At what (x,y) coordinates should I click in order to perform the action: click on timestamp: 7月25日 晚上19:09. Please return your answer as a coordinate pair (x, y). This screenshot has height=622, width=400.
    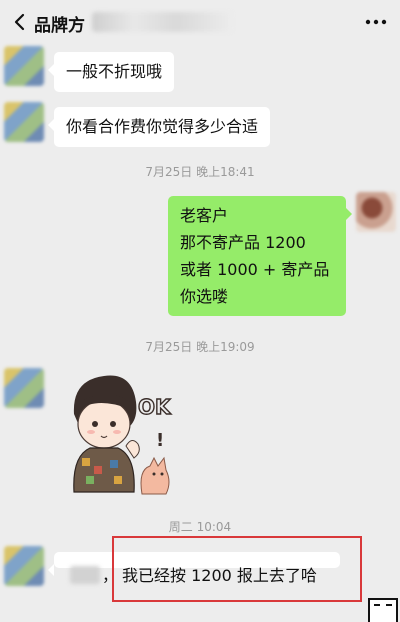
    Looking at the image, I should click on (200, 347).